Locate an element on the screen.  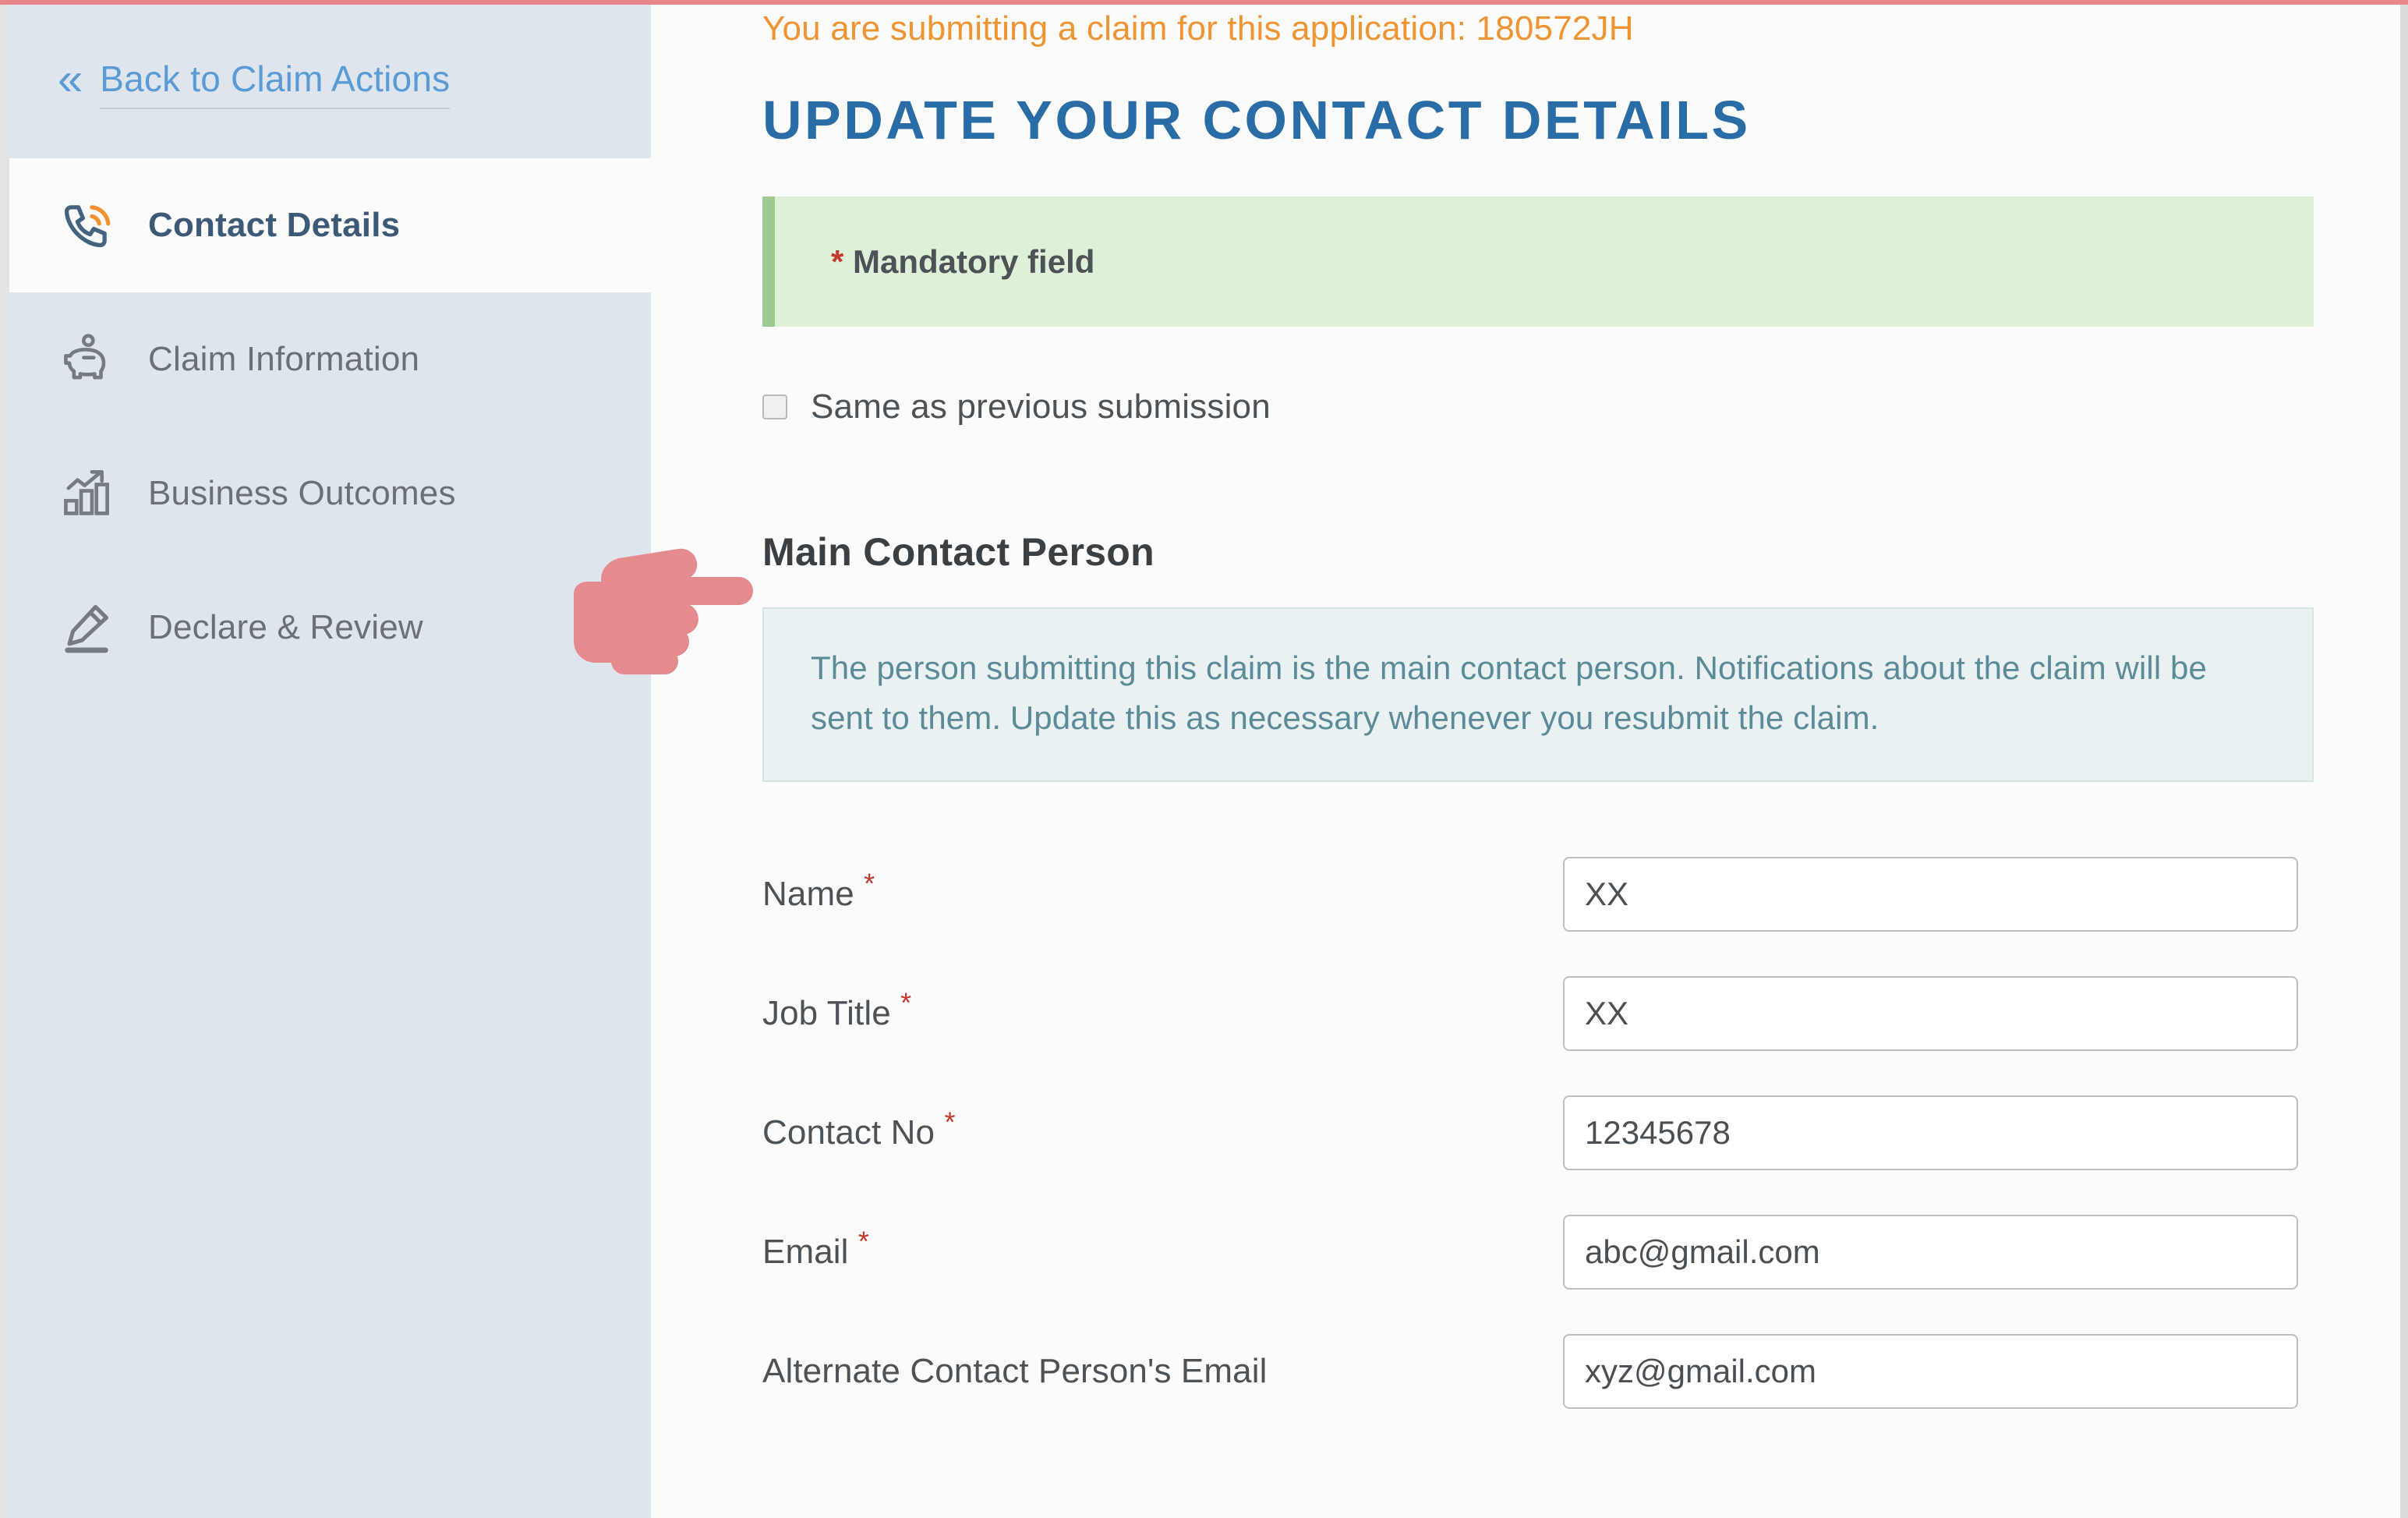
form-row-contact-no: Contact No * 12345678 is located at coordinates (1539, 1133).